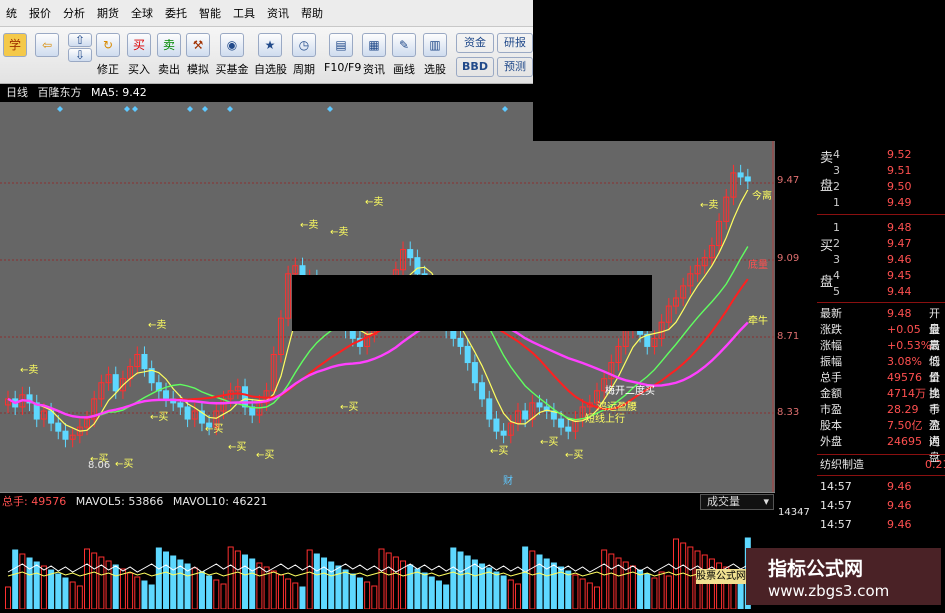 This screenshot has height=613, width=945. I want to click on mavol5: MAVOL5: 53866, so click(119, 501).